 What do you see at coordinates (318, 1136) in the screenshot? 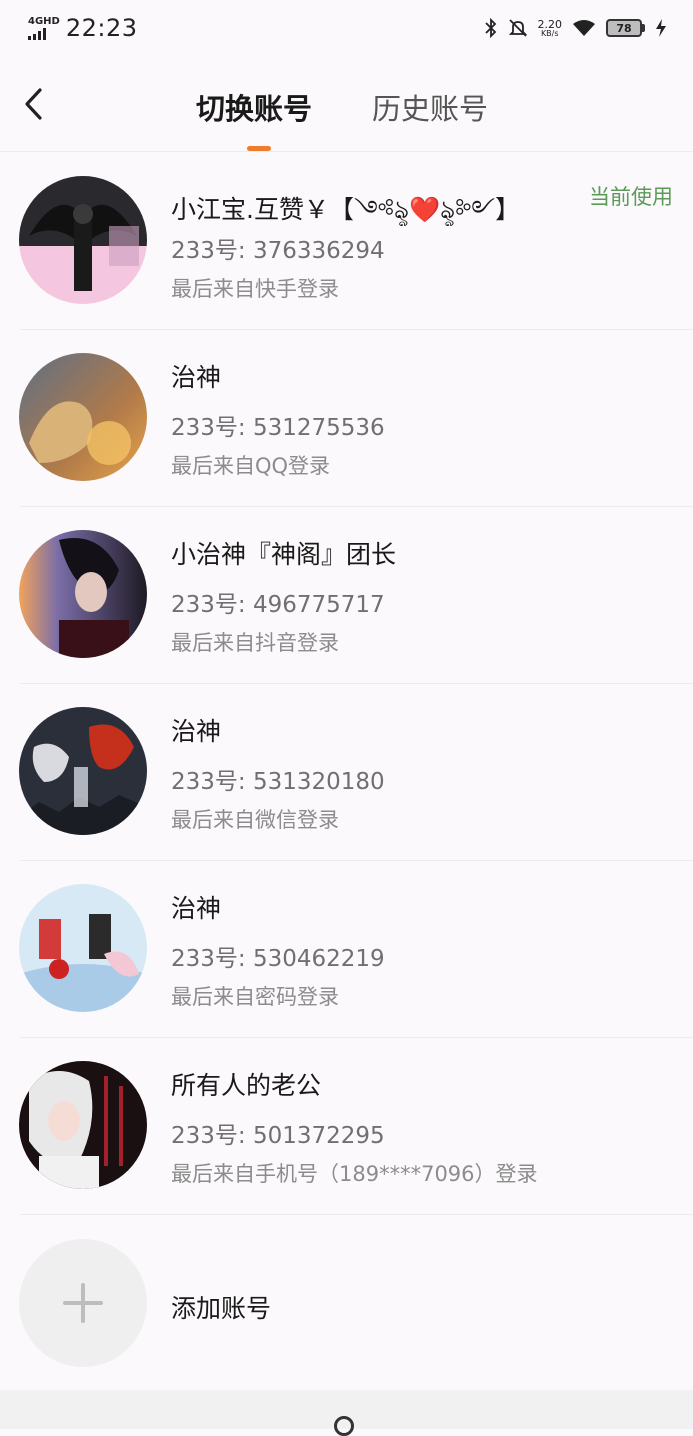
I see `account-id-value: 501372295` at bounding box center [318, 1136].